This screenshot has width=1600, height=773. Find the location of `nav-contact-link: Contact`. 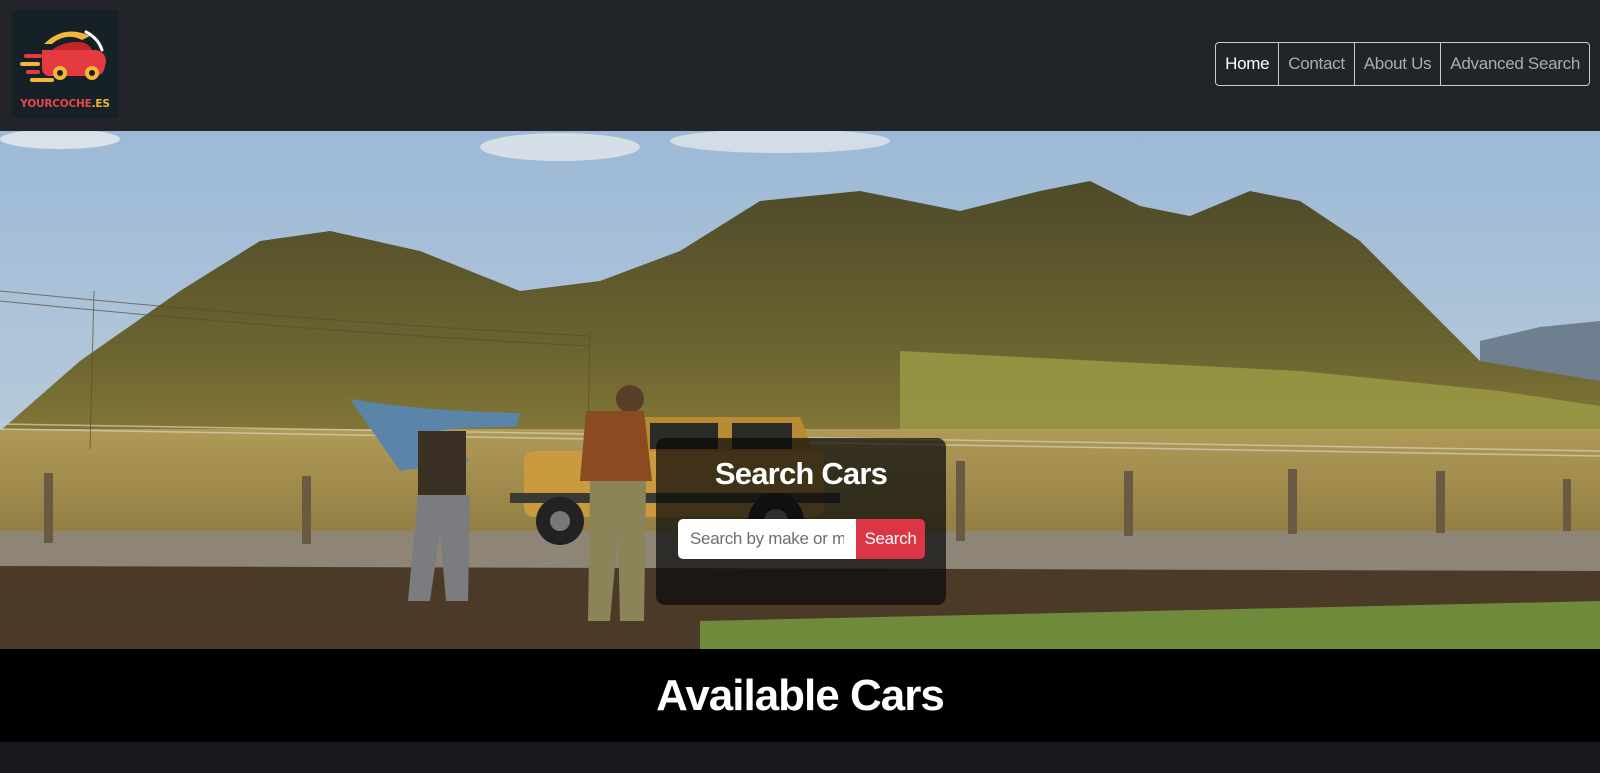

nav-contact-link: Contact is located at coordinates (1317, 64).